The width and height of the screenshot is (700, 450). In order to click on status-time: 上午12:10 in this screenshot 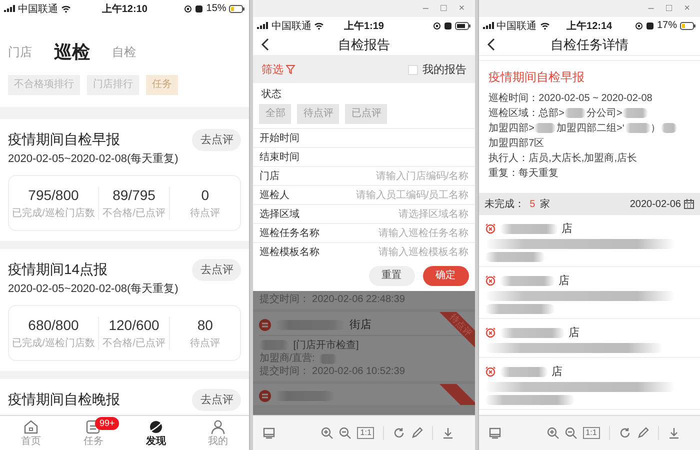, I will do `click(125, 9)`.